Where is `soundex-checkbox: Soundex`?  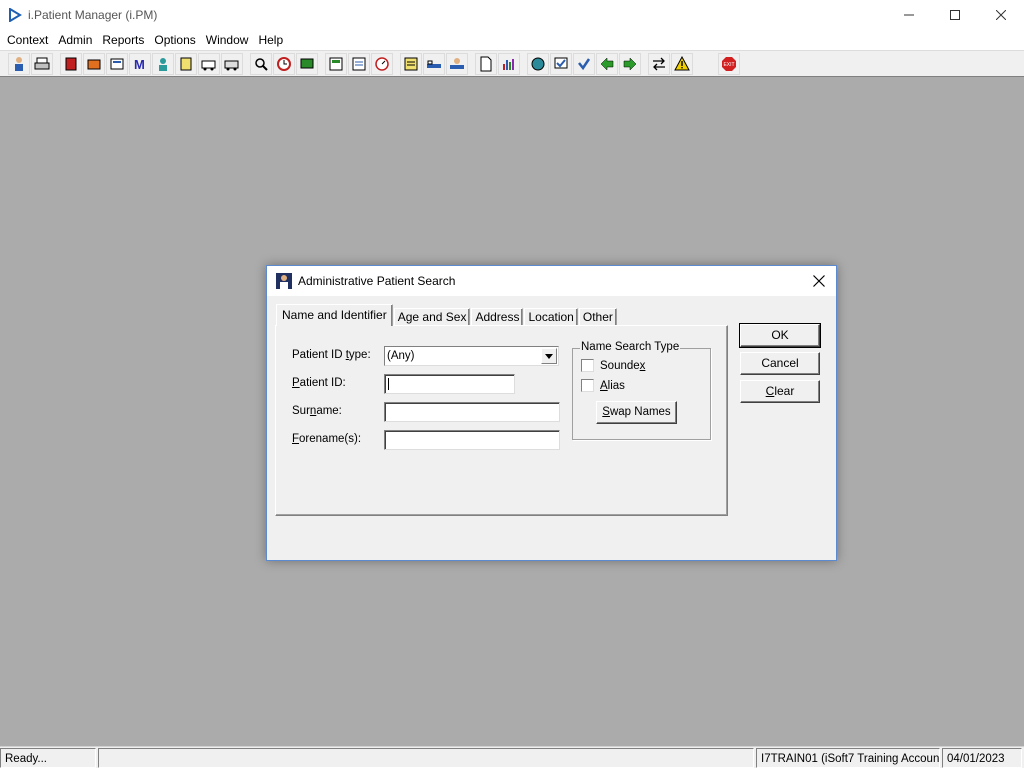 soundex-checkbox: Soundex is located at coordinates (613, 365).